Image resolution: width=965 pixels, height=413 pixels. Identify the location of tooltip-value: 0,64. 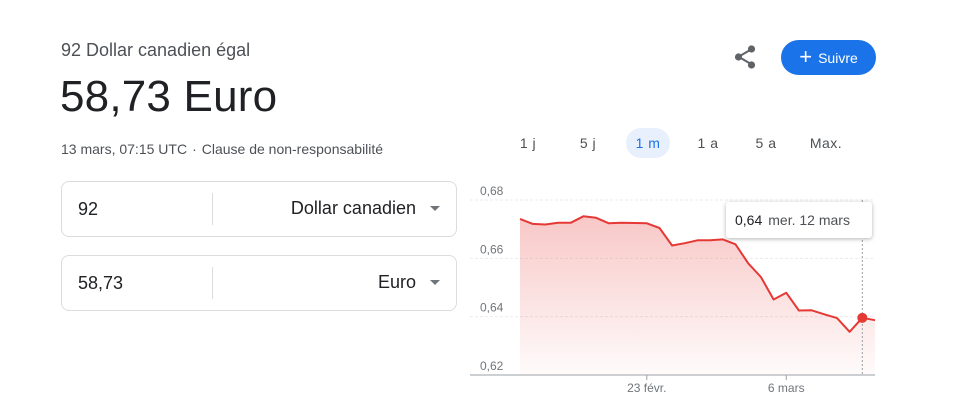
(749, 220).